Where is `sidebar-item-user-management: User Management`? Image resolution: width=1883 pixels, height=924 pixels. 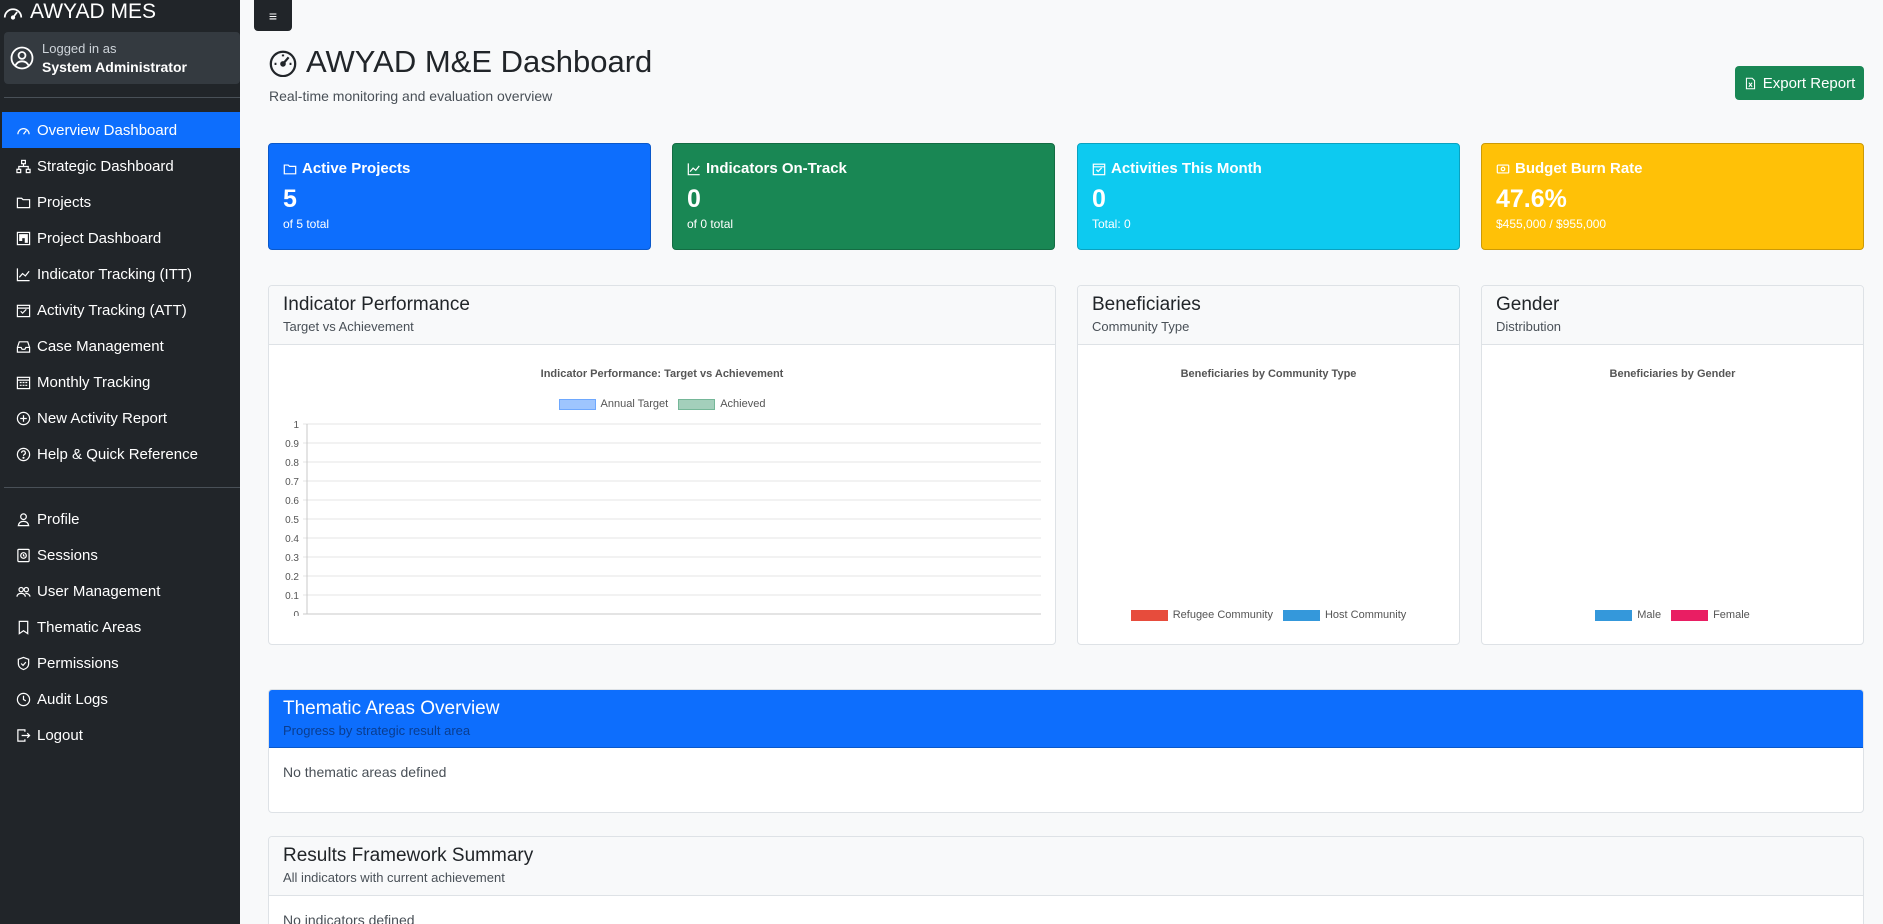
sidebar-item-user-management: User Management is located at coordinates (121, 591).